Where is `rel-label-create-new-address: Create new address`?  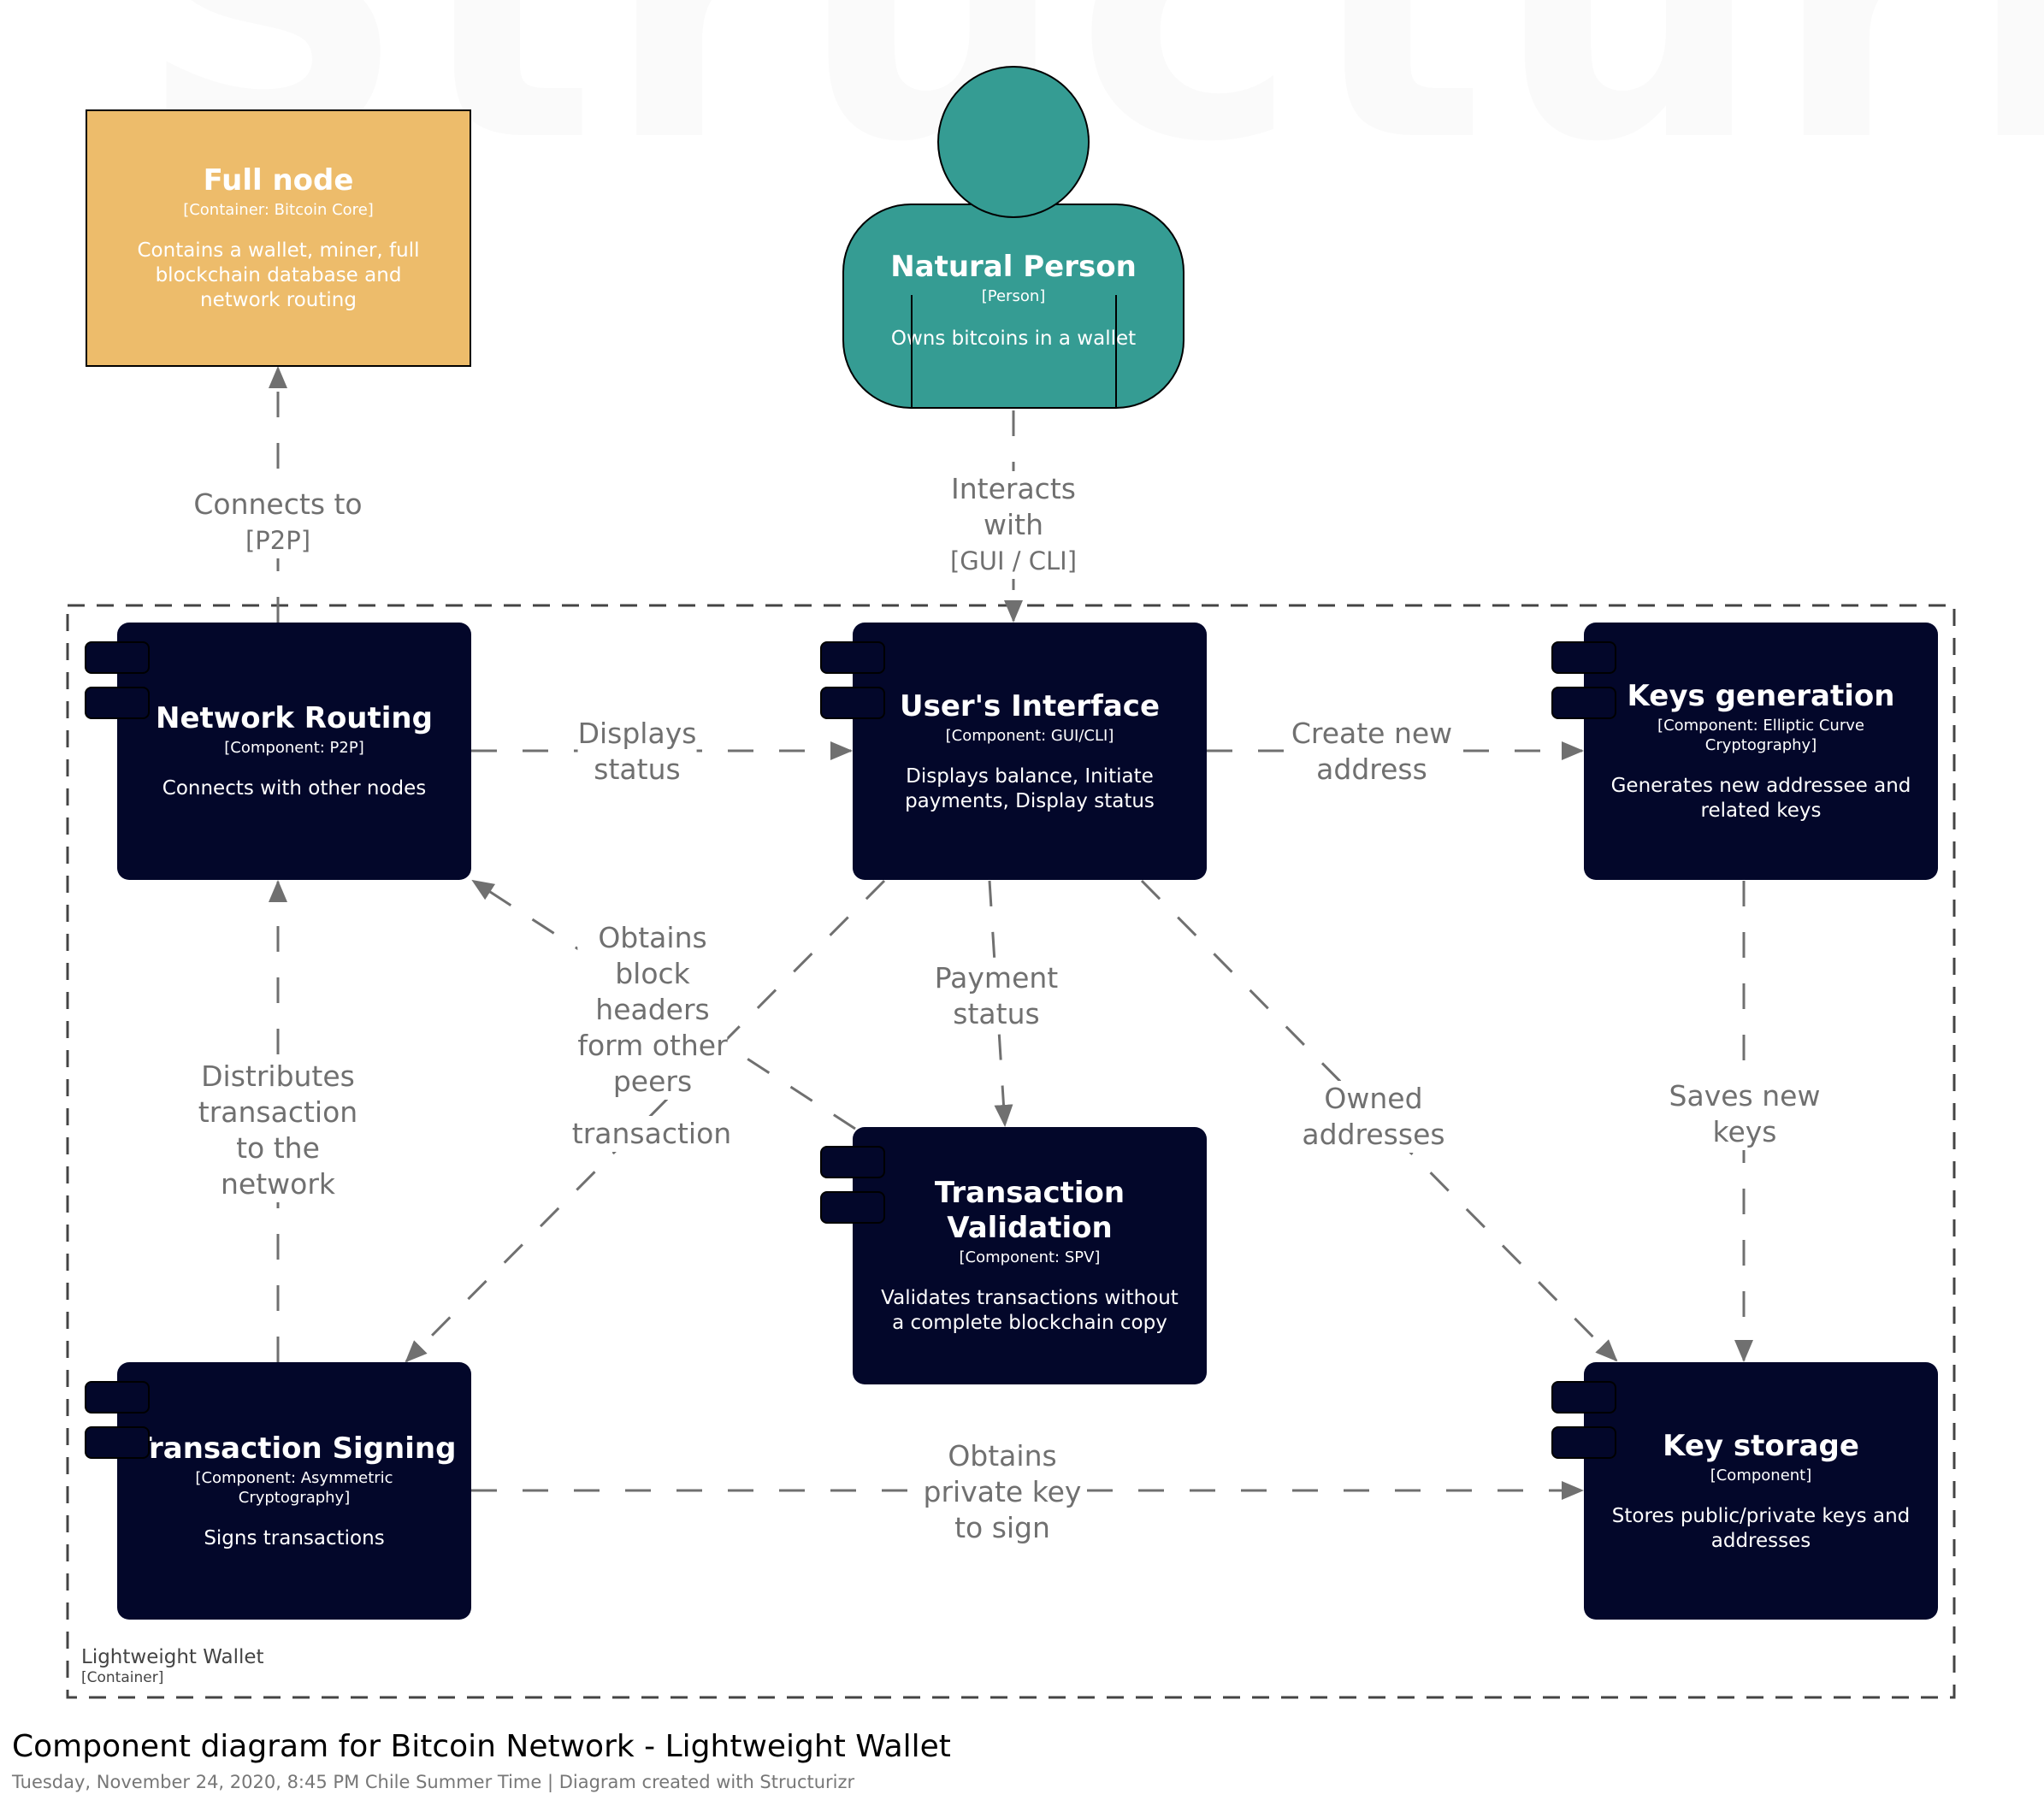
rel-label-create-new-address: Create new address is located at coordinates (1372, 752).